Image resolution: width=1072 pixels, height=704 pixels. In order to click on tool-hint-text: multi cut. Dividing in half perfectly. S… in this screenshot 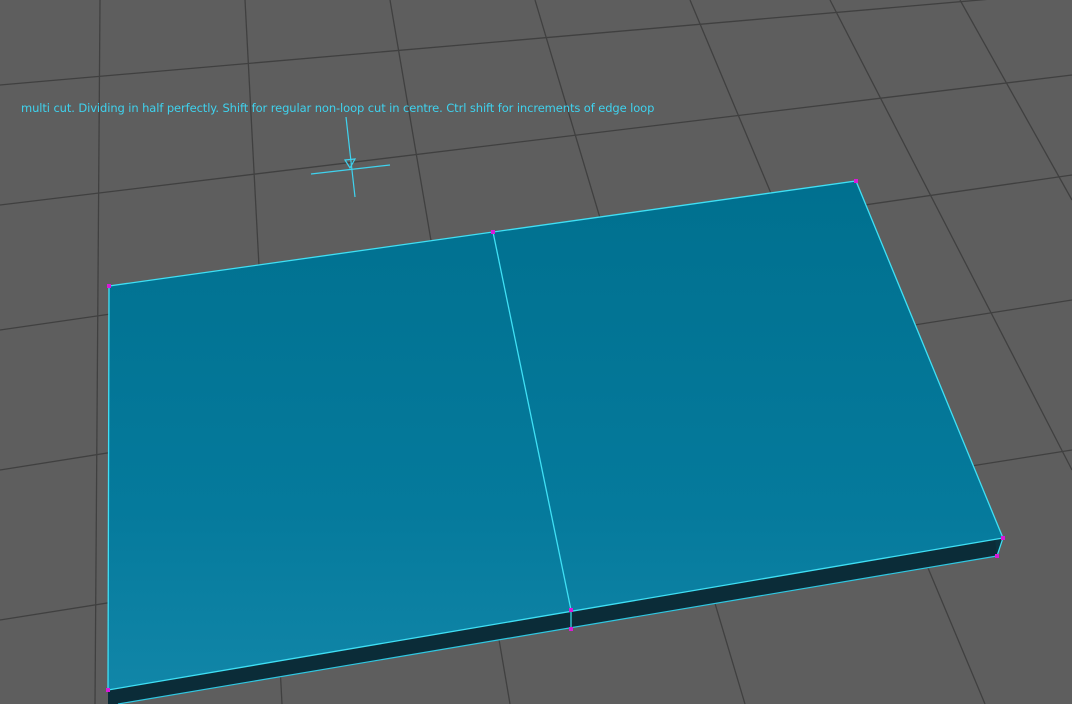, I will do `click(338, 108)`.